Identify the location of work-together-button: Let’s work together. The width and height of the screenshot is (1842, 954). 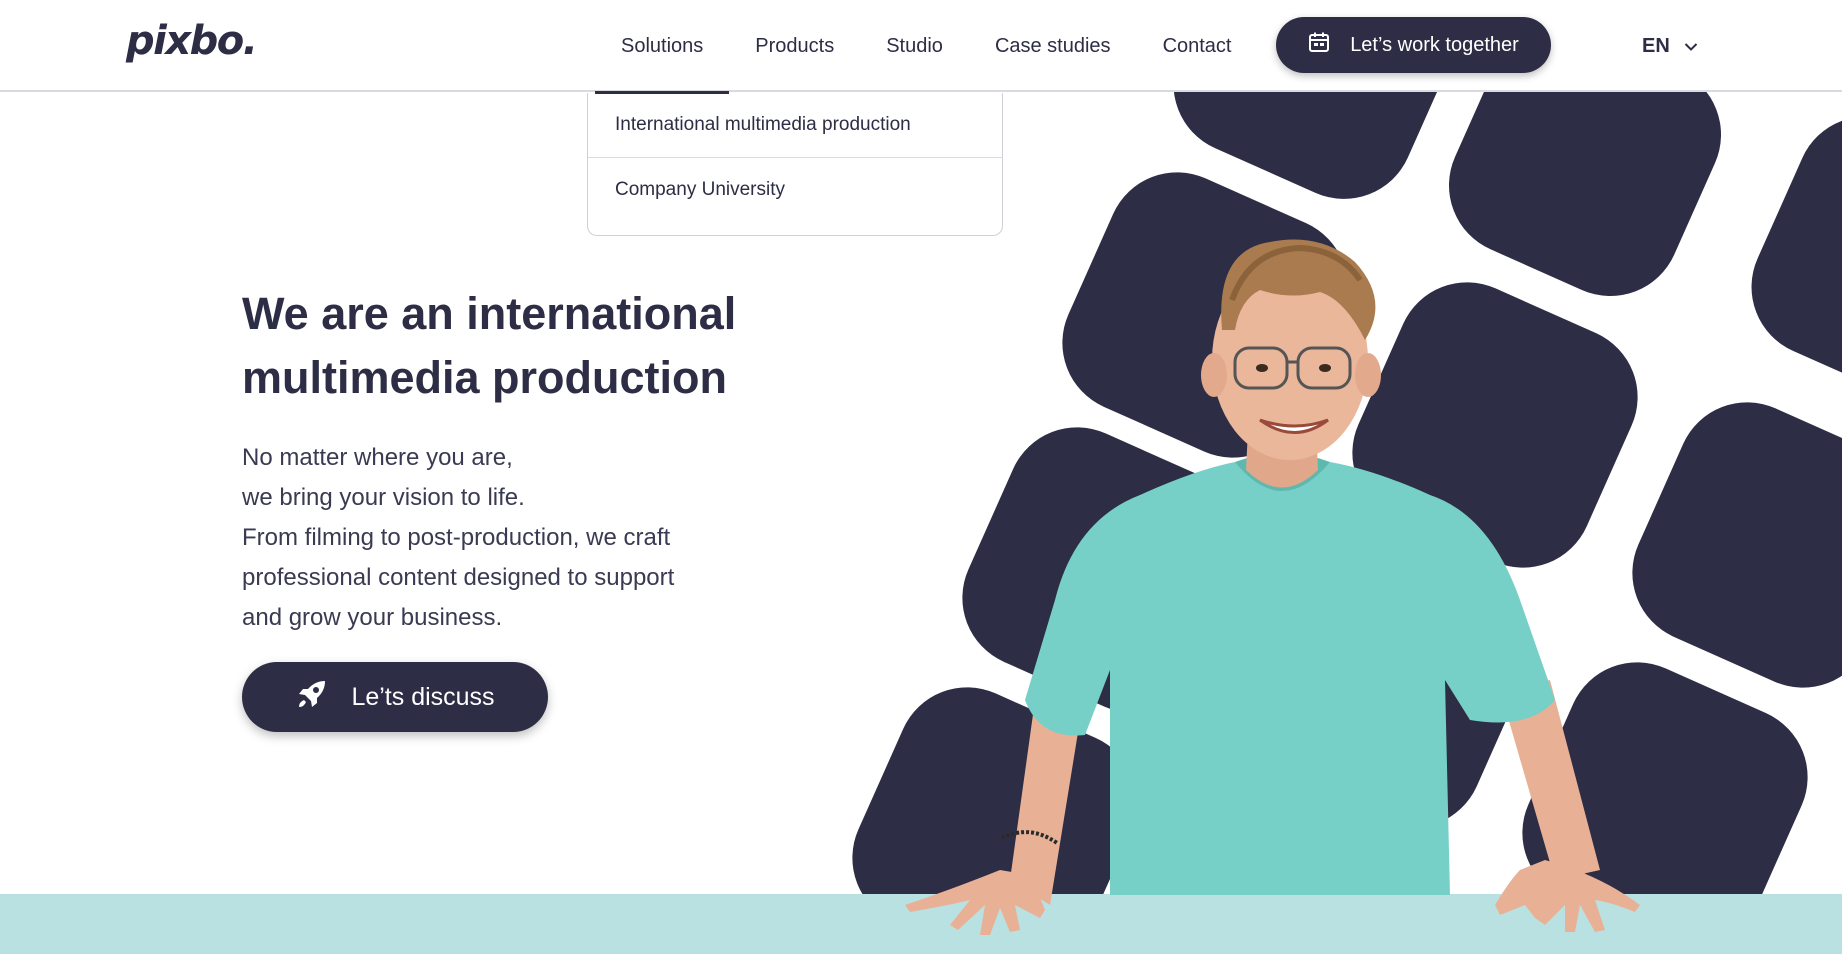
(1413, 45).